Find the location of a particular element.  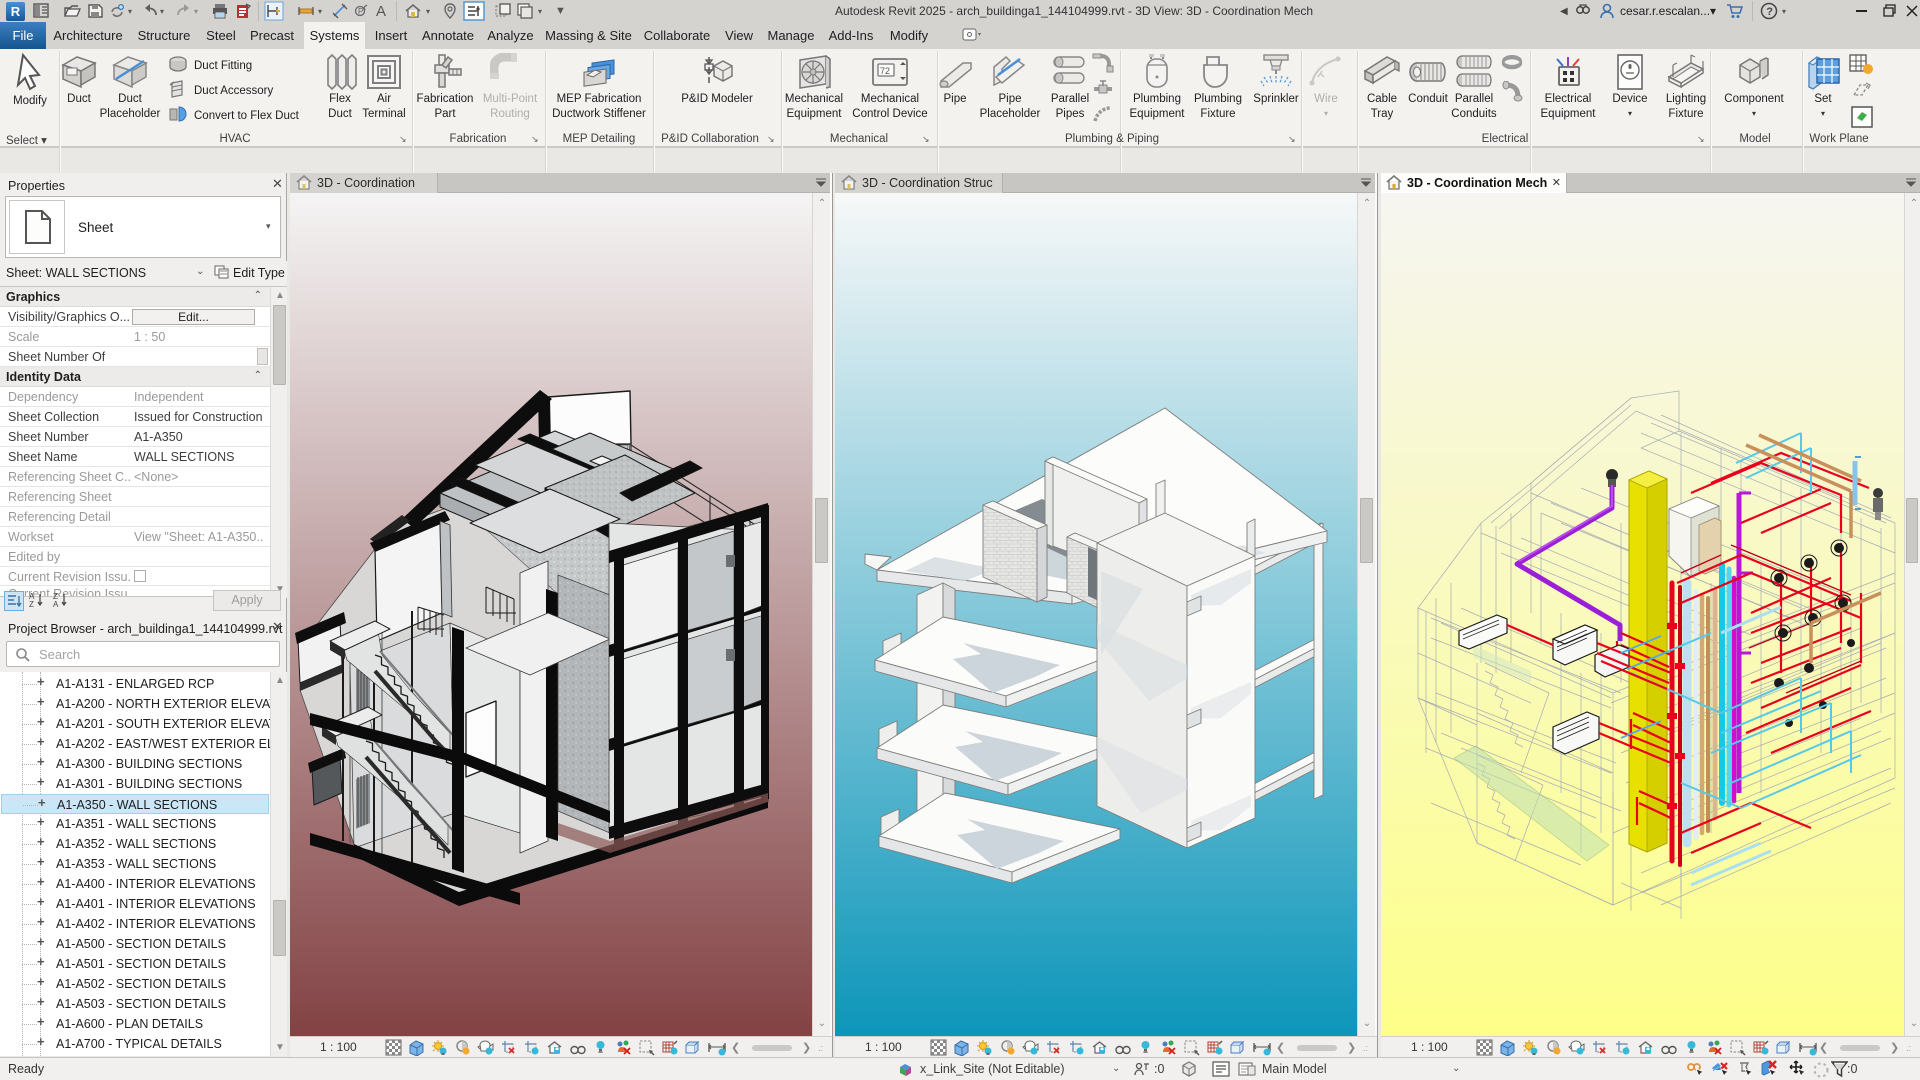

svg-text: P is located at coordinates (360, 11).